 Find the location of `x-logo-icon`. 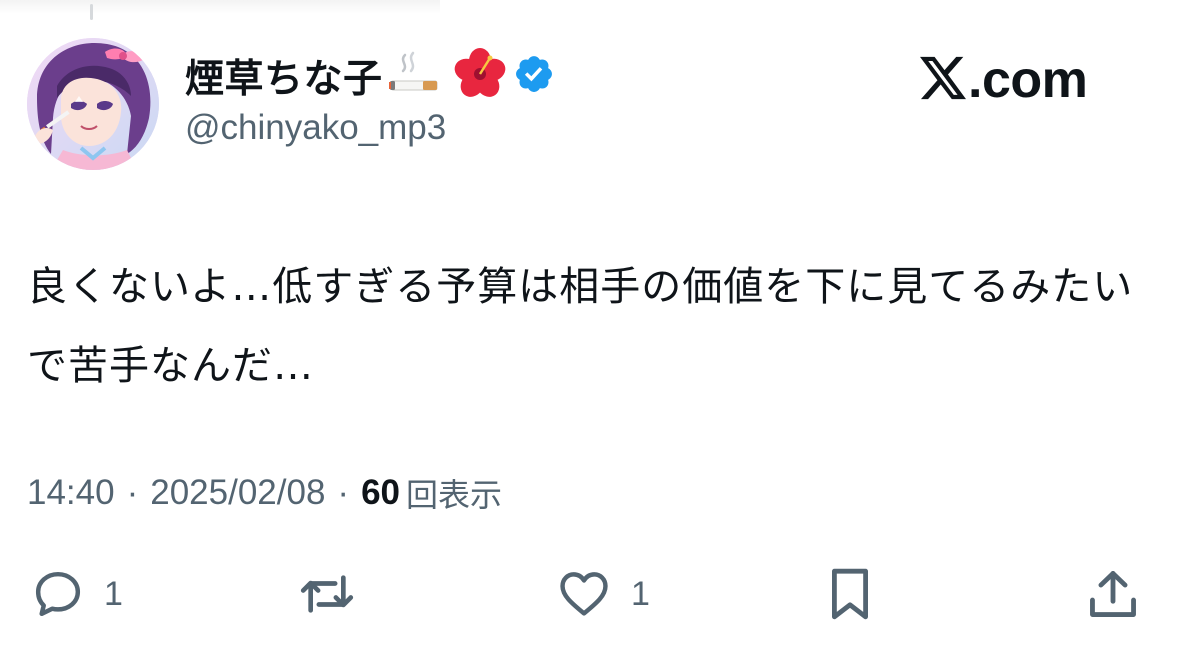

x-logo-icon is located at coordinates (943, 80).